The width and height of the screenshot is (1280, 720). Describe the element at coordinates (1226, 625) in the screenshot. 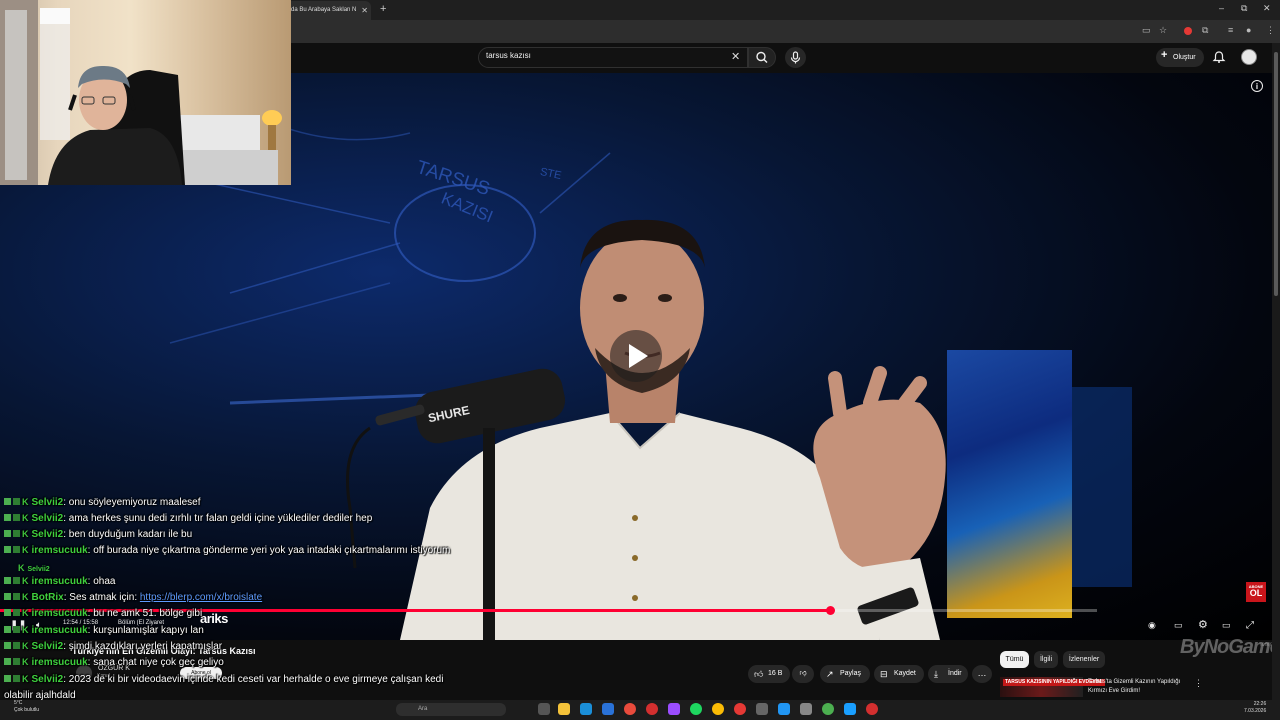

I see `theater-mode-icon: ▭` at that location.